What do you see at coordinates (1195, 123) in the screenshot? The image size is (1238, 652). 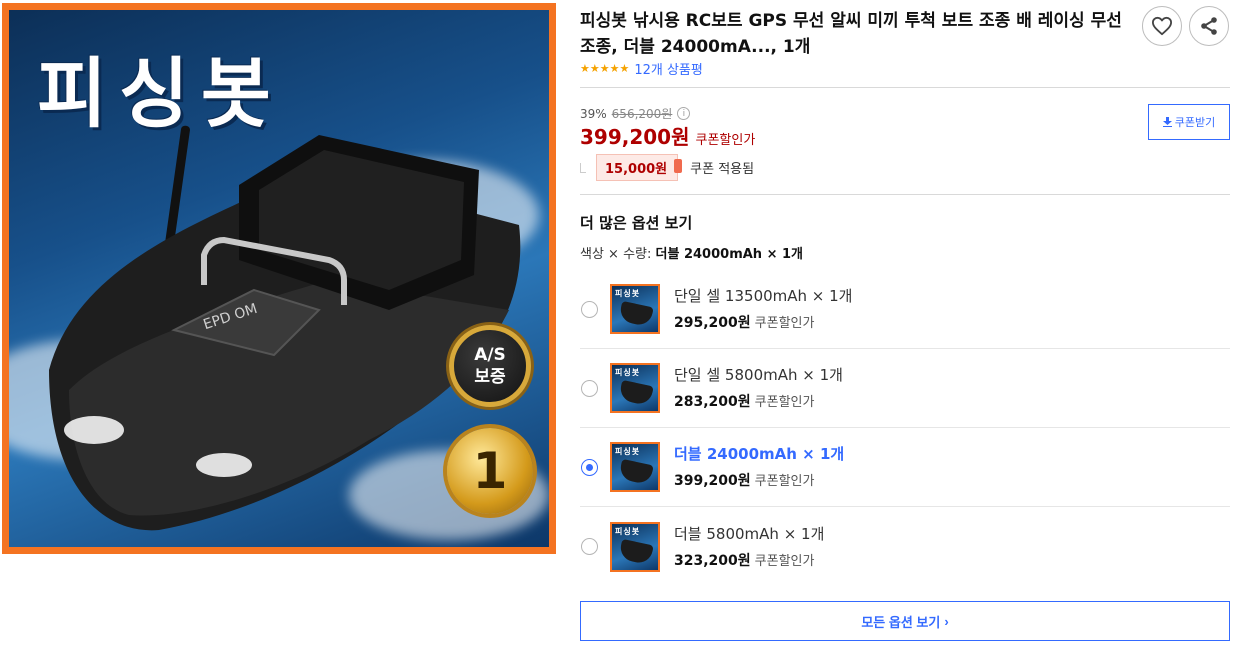 I see `coupon-download-label: 쿠폰받기` at bounding box center [1195, 123].